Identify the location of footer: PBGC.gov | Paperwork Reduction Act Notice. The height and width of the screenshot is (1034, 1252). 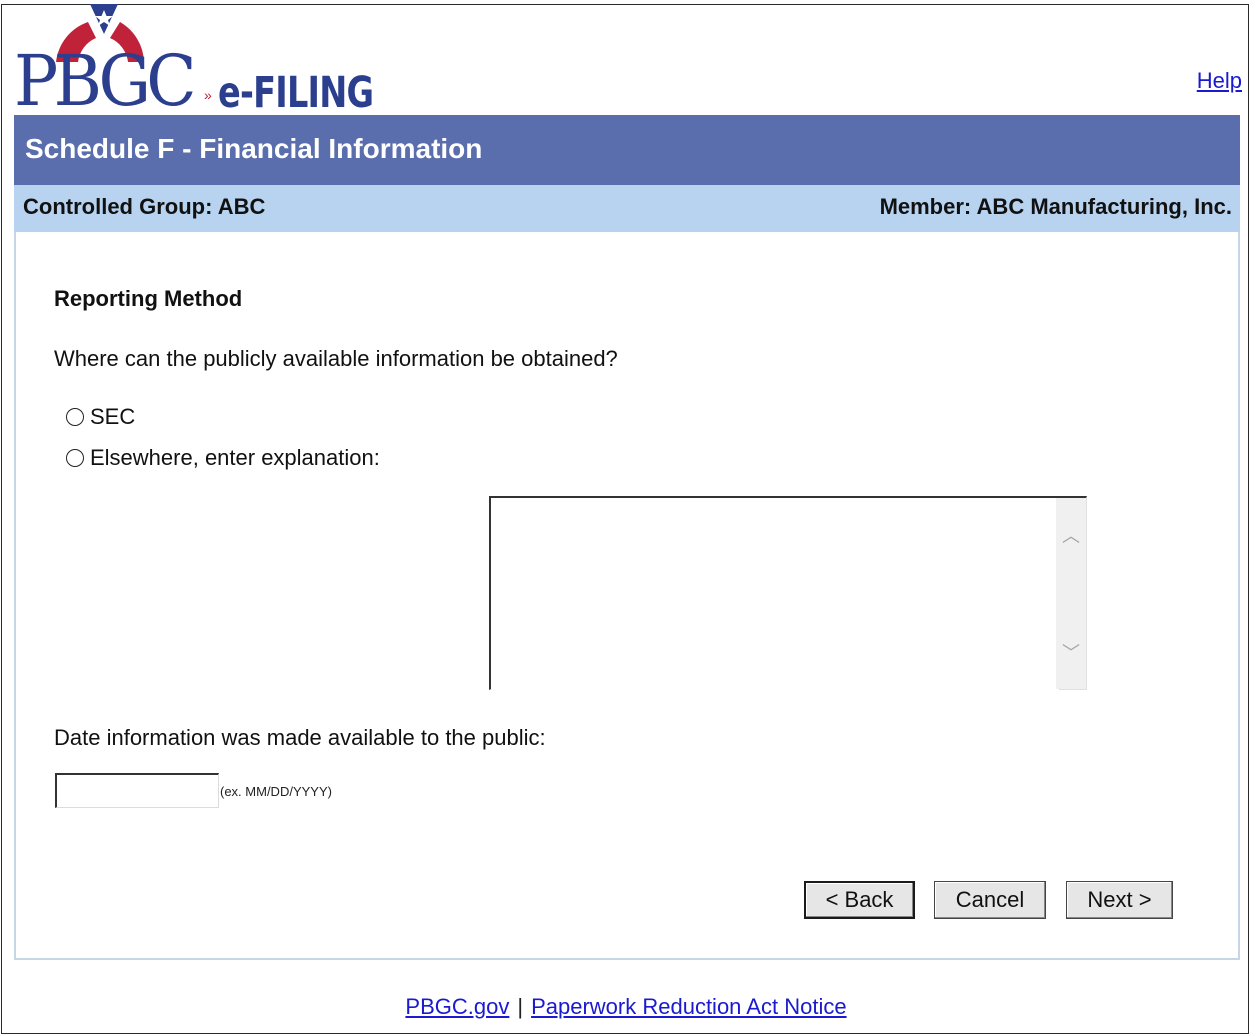
(626, 1007).